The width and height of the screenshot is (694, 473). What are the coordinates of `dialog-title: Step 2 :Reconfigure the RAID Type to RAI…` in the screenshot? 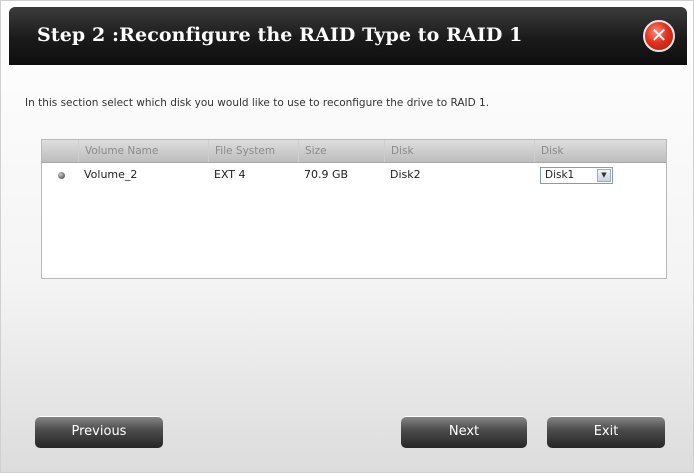 It's located at (280, 35).